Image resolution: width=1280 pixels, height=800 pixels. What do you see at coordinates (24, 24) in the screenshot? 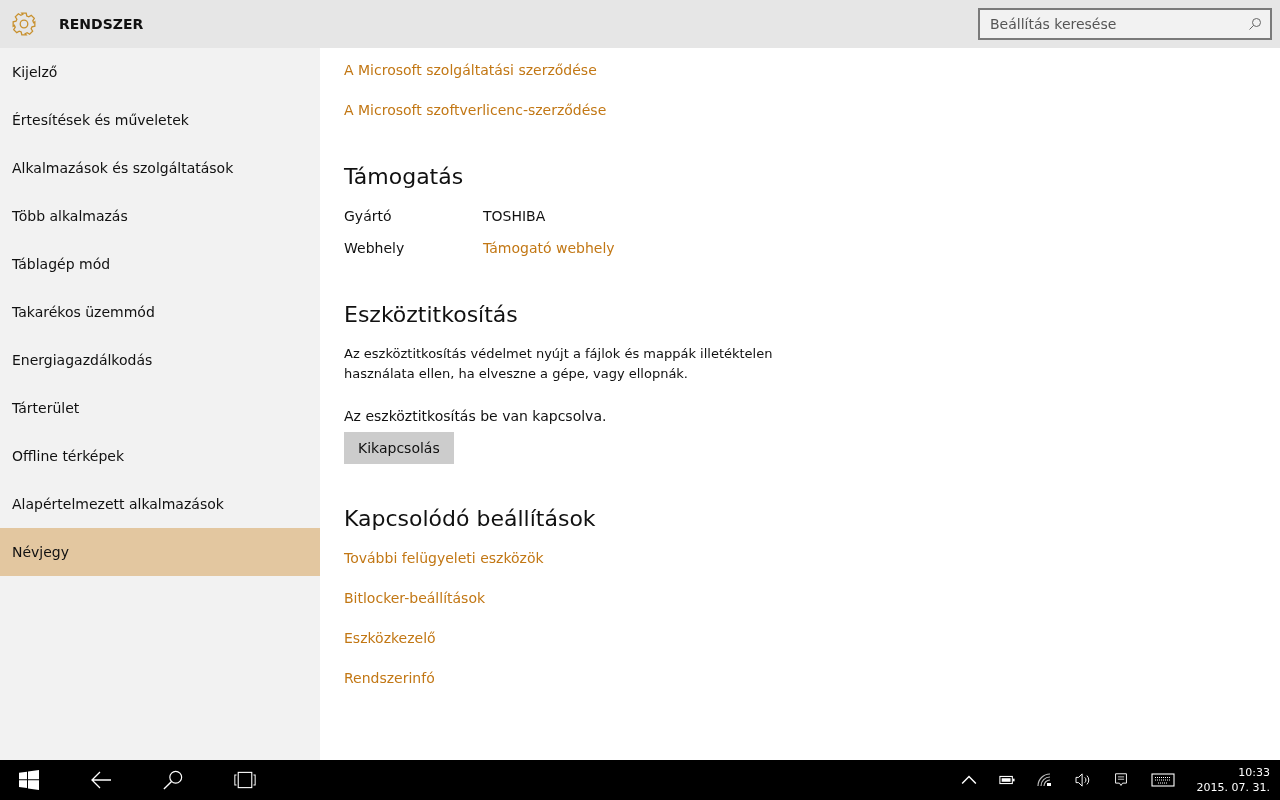
I see `settings-icon` at bounding box center [24, 24].